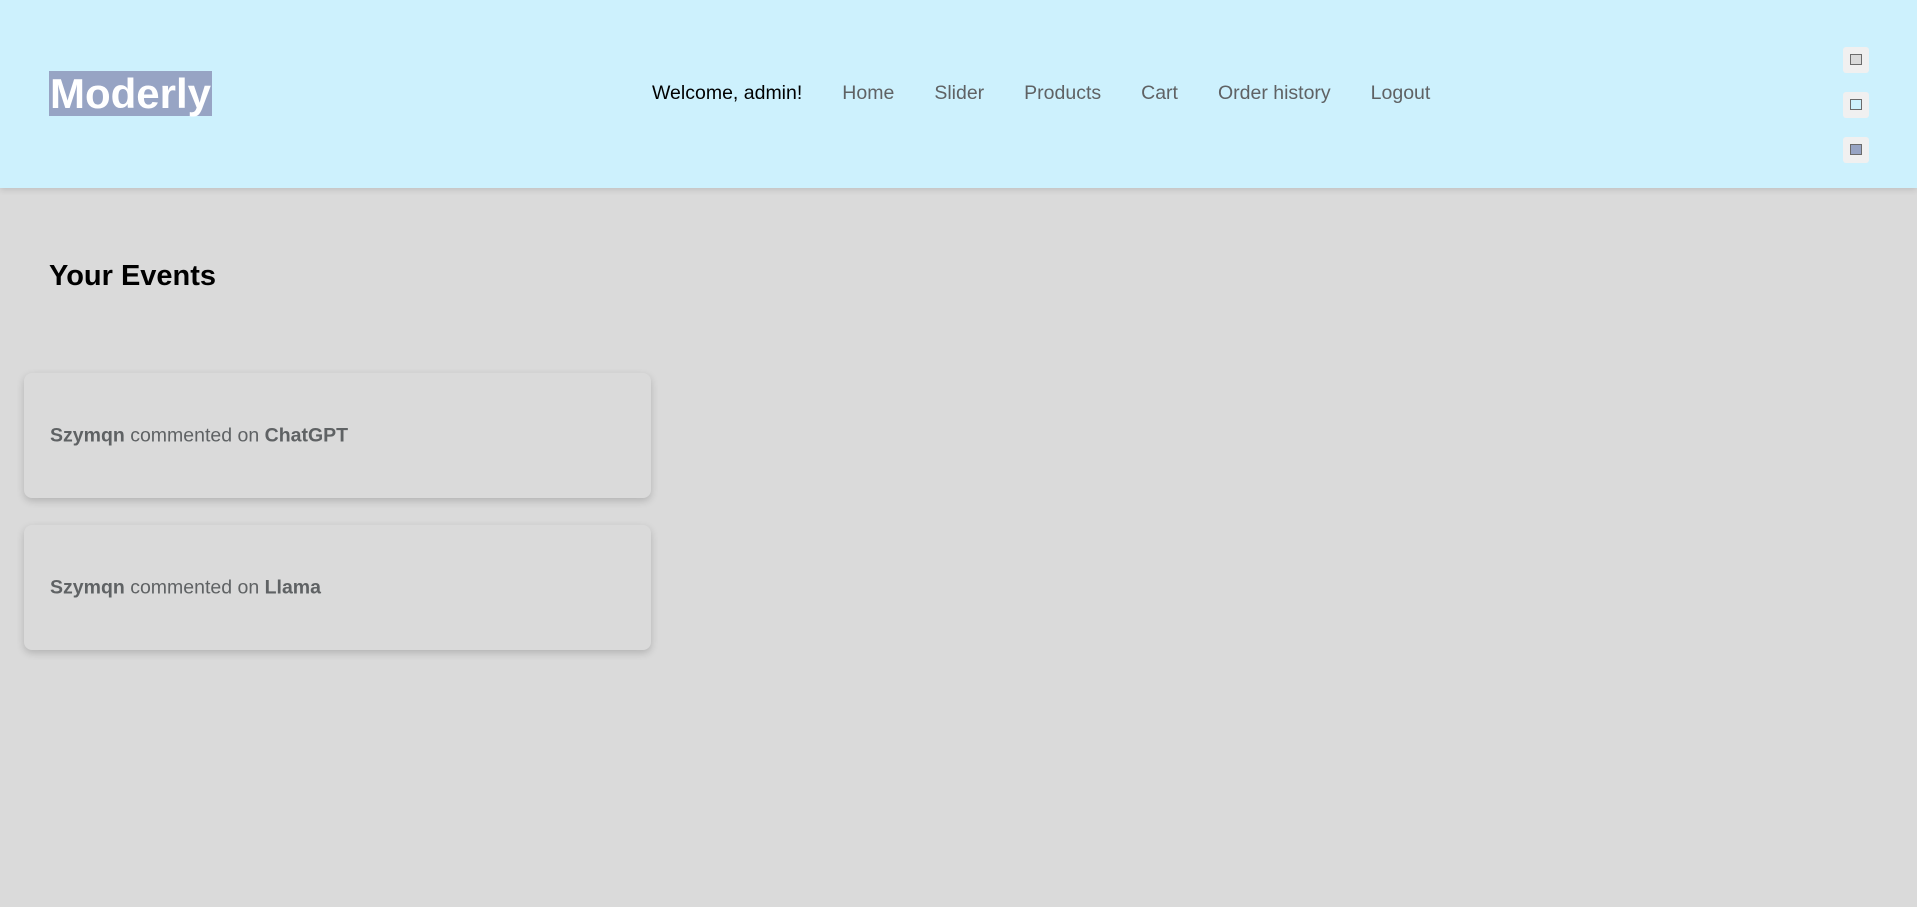  What do you see at coordinates (131, 93) in the screenshot?
I see `logo-link: Moderly` at bounding box center [131, 93].